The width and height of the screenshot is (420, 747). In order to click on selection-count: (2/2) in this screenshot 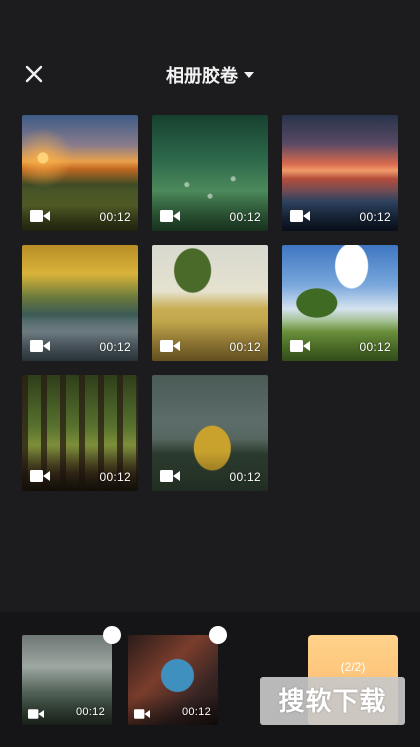, I will do `click(353, 667)`.